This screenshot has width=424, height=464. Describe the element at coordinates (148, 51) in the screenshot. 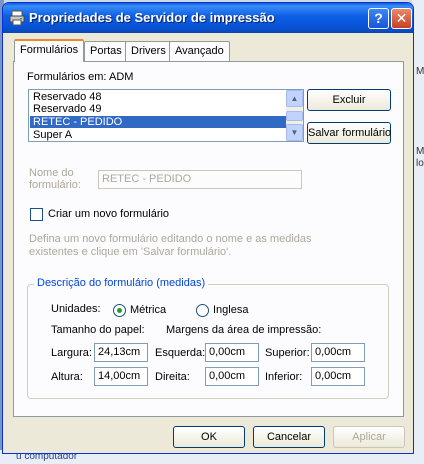

I see `tab-drivers: Drivers` at that location.